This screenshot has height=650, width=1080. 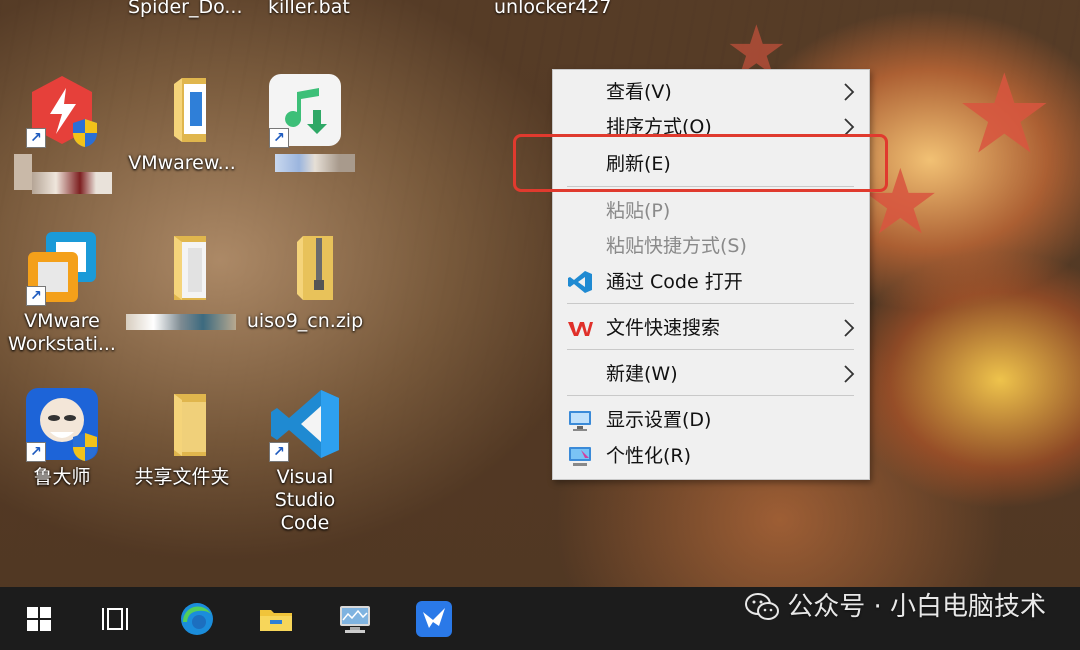 I want to click on windows-start-icon, so click(x=39, y=619).